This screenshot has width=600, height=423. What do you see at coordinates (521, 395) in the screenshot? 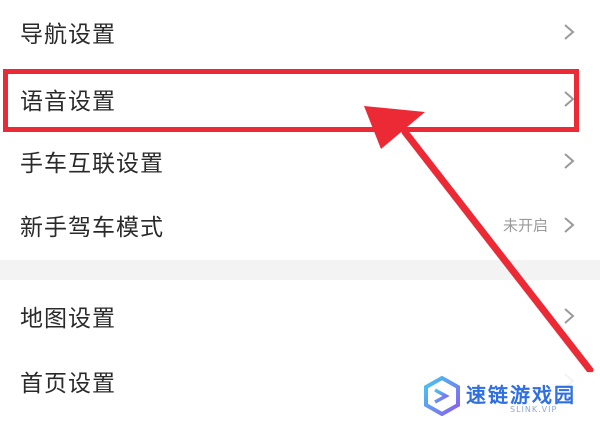
I see `watermark-title: 速链游戏园` at bounding box center [521, 395].